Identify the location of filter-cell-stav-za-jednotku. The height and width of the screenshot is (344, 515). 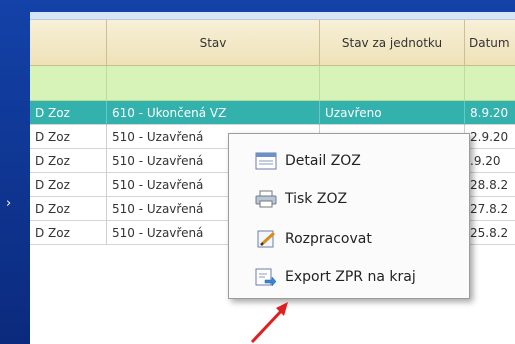
(392, 83).